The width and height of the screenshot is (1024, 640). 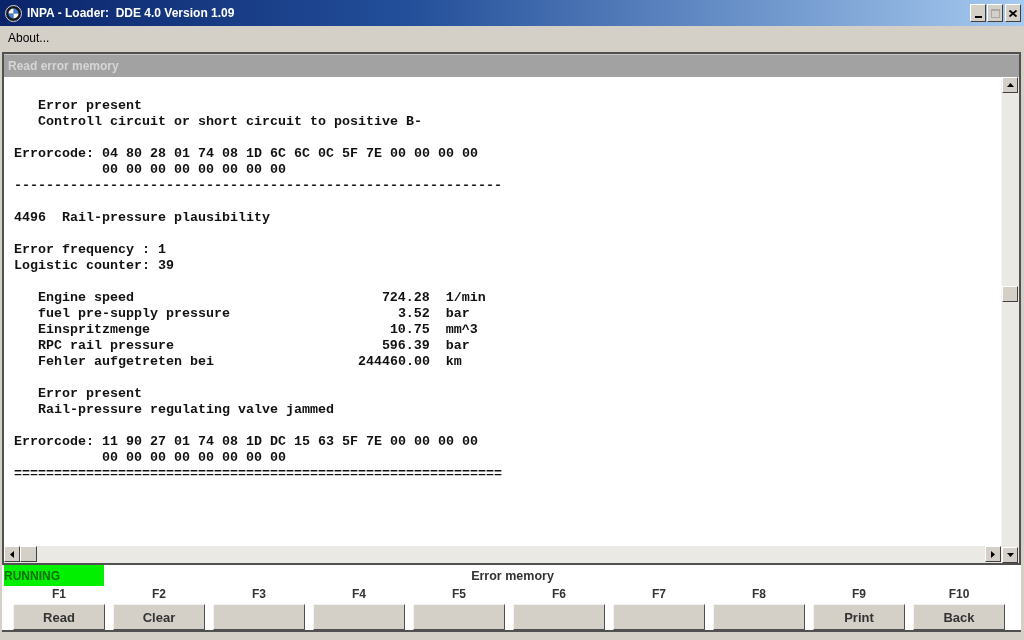 What do you see at coordinates (978, 17) in the screenshot?
I see `minimize-icon` at bounding box center [978, 17].